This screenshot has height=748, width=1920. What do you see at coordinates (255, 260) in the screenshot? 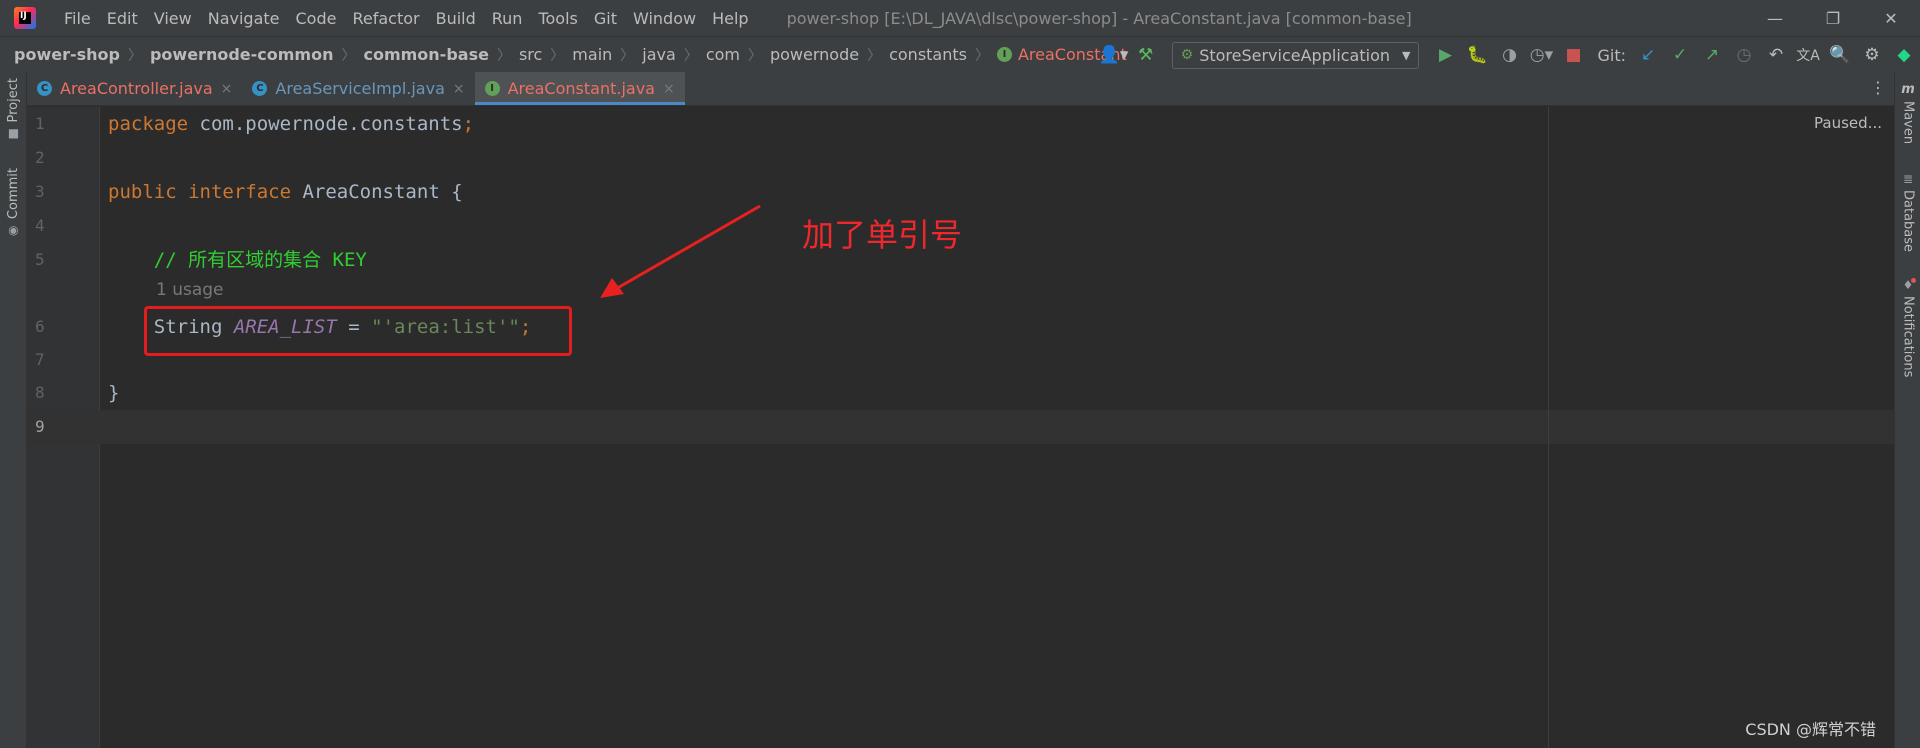
I see `comment: 所有区域的集合` at bounding box center [255, 260].